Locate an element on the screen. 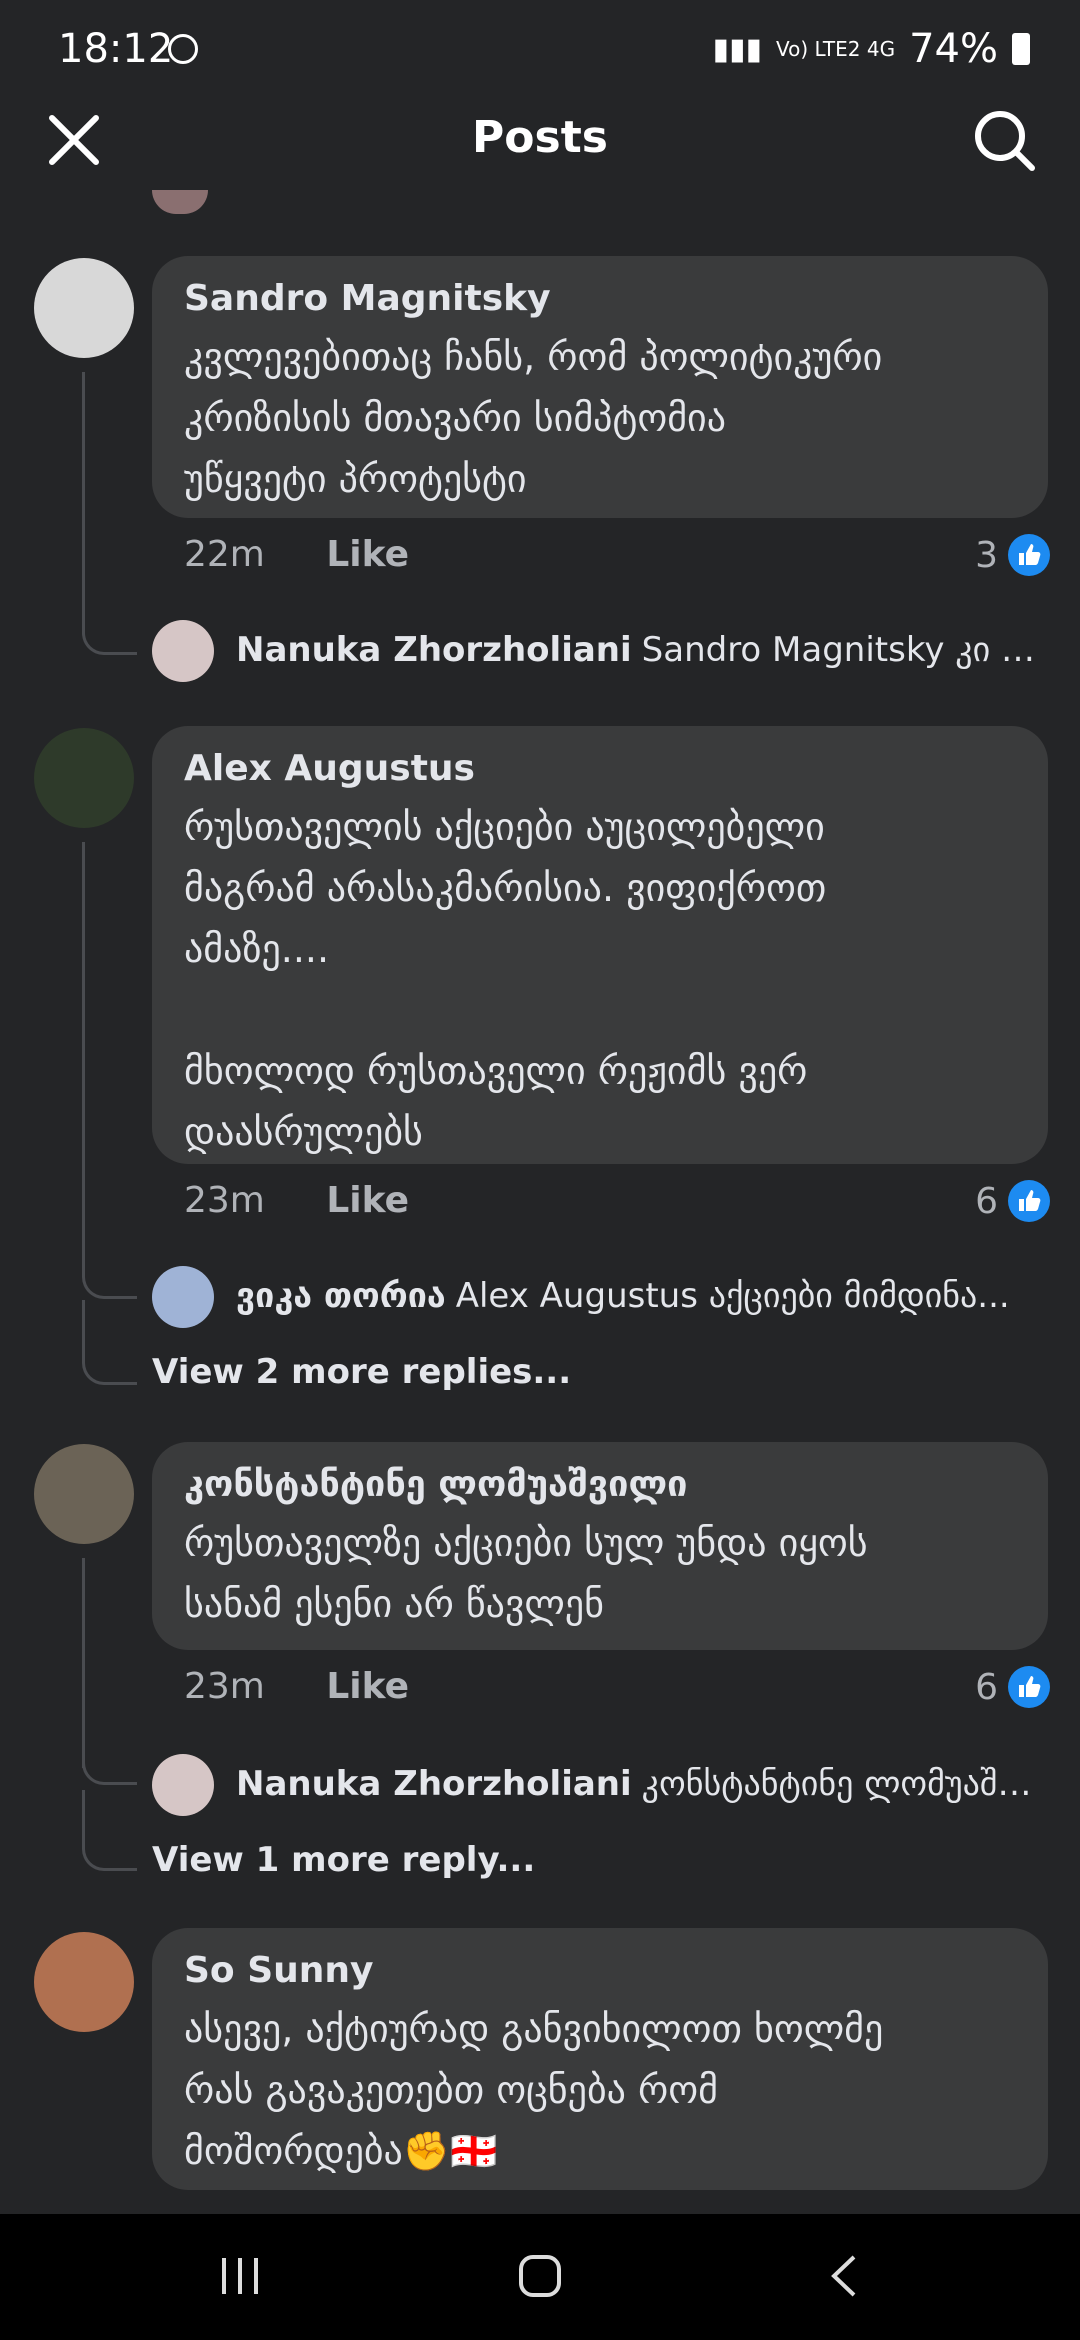 This screenshot has height=2340, width=1080. search-icon is located at coordinates (1005, 141).